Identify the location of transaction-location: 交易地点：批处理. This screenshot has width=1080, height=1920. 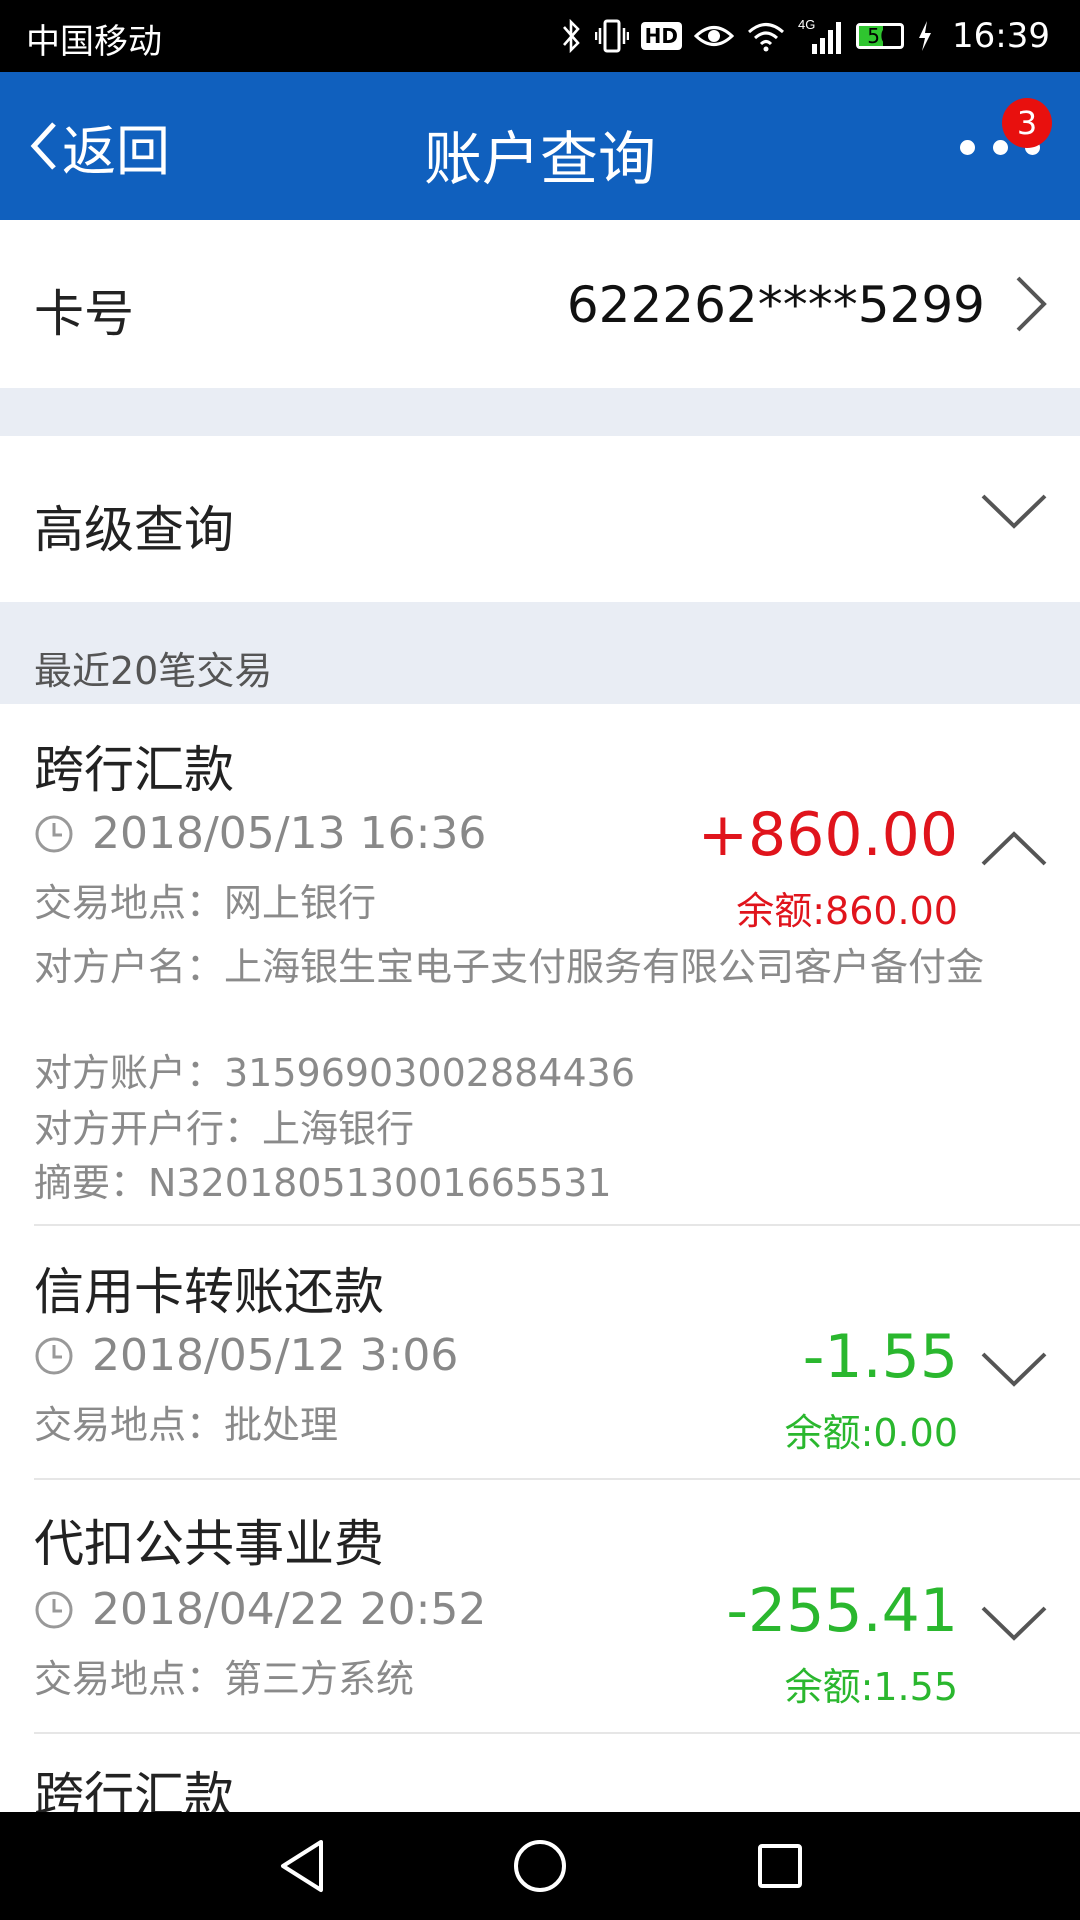
(186, 1425).